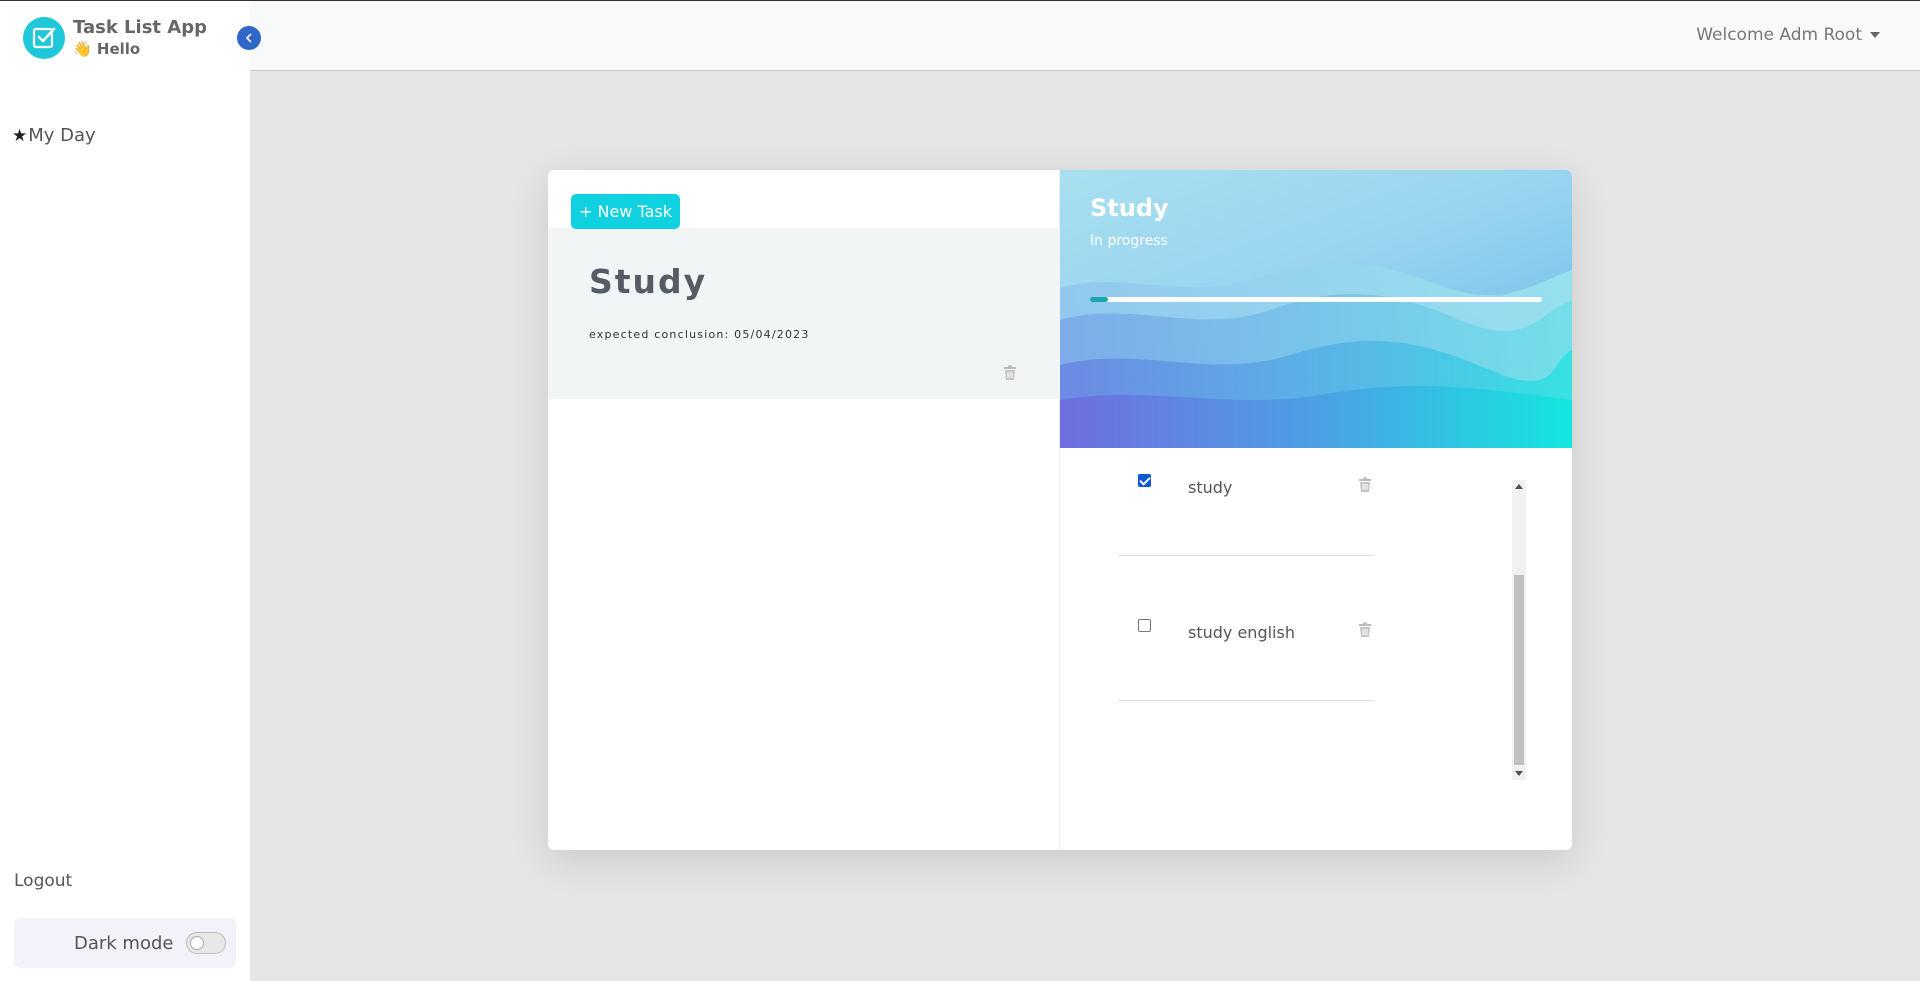 The width and height of the screenshot is (1920, 981). What do you see at coordinates (1241, 632) in the screenshot?
I see `subtask-label: study english` at bounding box center [1241, 632].